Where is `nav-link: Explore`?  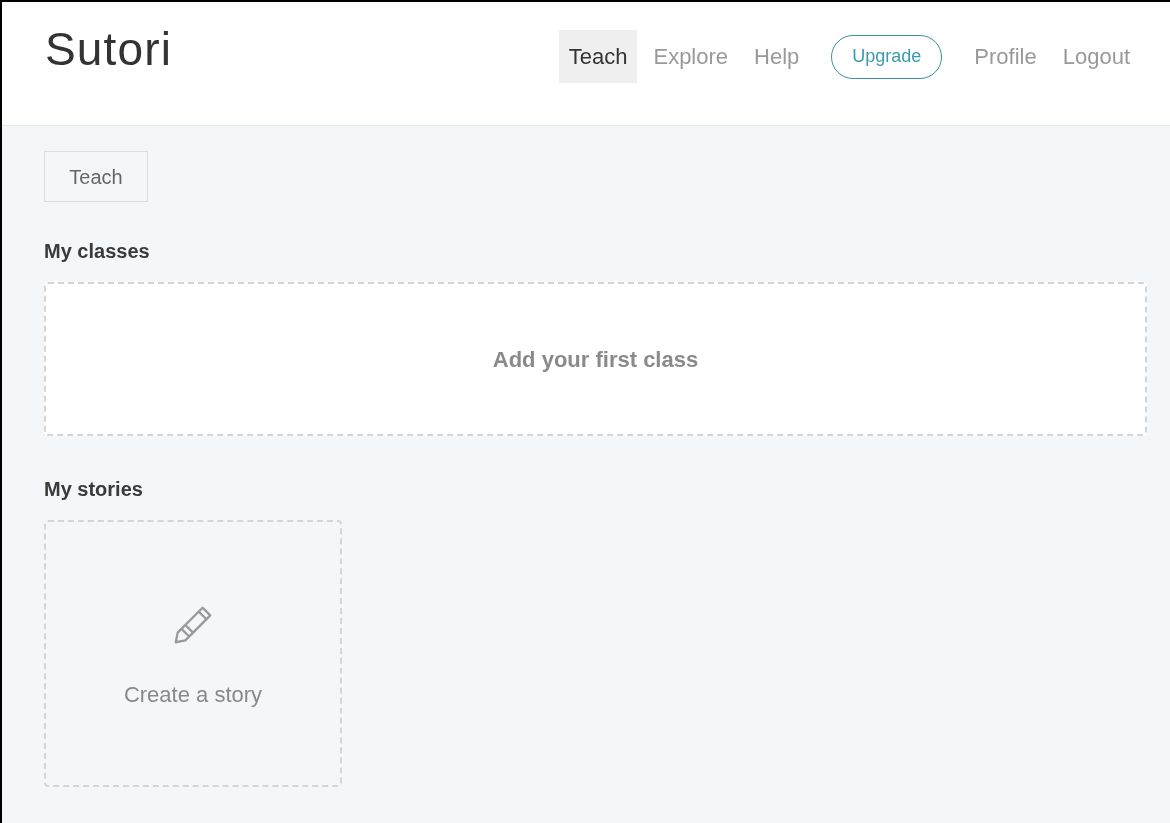 nav-link: Explore is located at coordinates (691, 56).